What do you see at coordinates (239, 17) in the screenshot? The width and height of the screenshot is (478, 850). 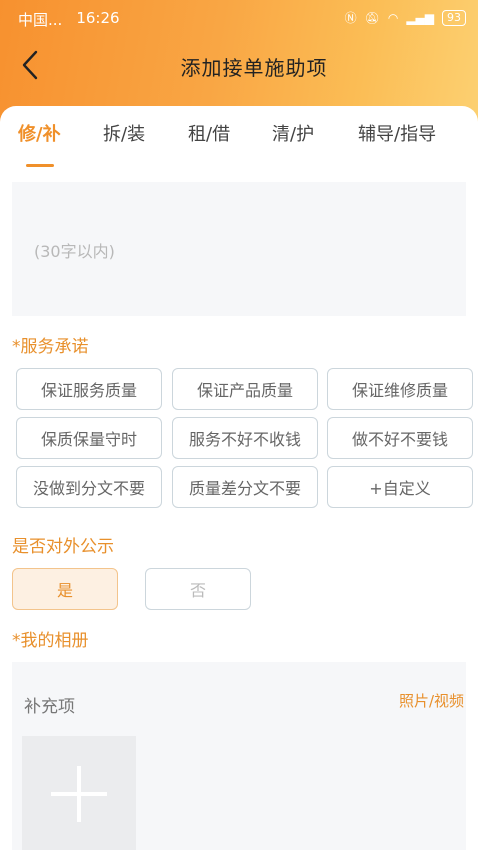 I see `status-bar: 中国... 16:26 Ⓝ 🔕︎ ◠ ▂▄▆ 93` at bounding box center [239, 17].